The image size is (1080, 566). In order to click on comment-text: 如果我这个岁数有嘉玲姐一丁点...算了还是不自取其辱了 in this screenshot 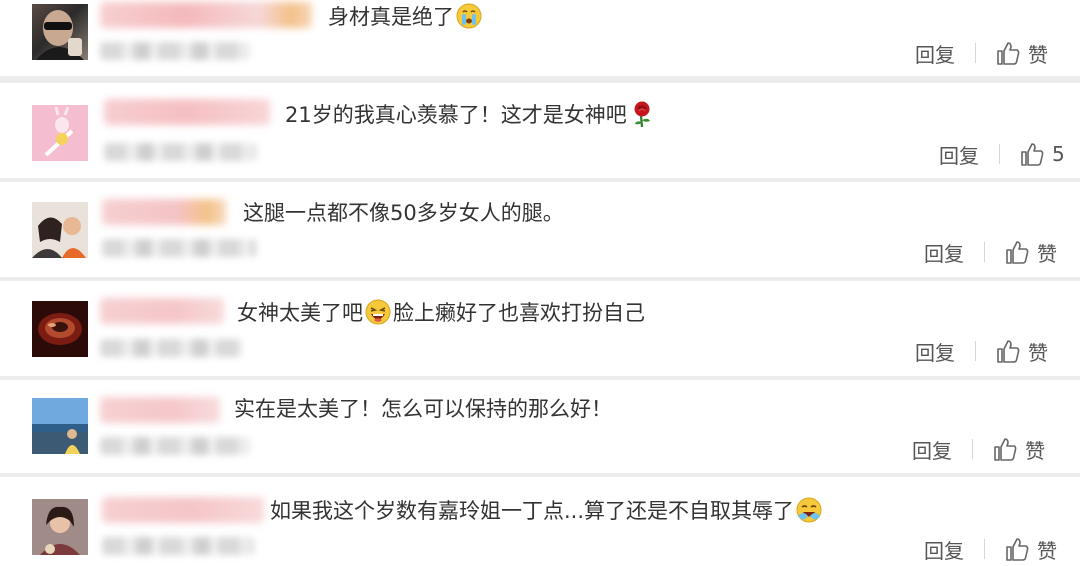, I will do `click(547, 510)`.